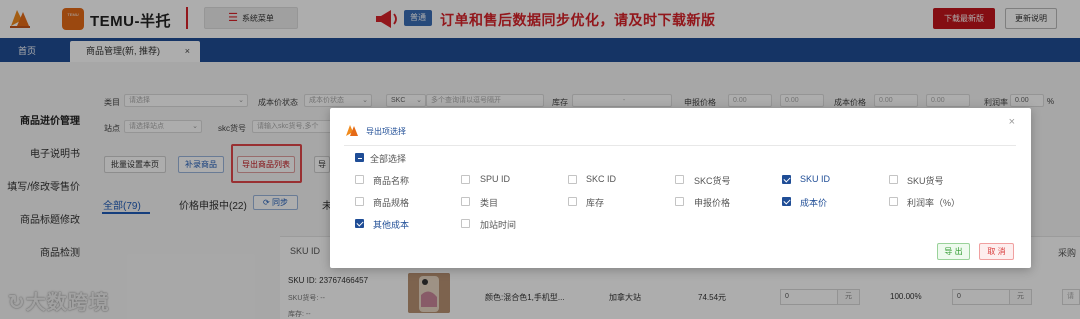  I want to click on option-category-checkbox, so click(465, 201).